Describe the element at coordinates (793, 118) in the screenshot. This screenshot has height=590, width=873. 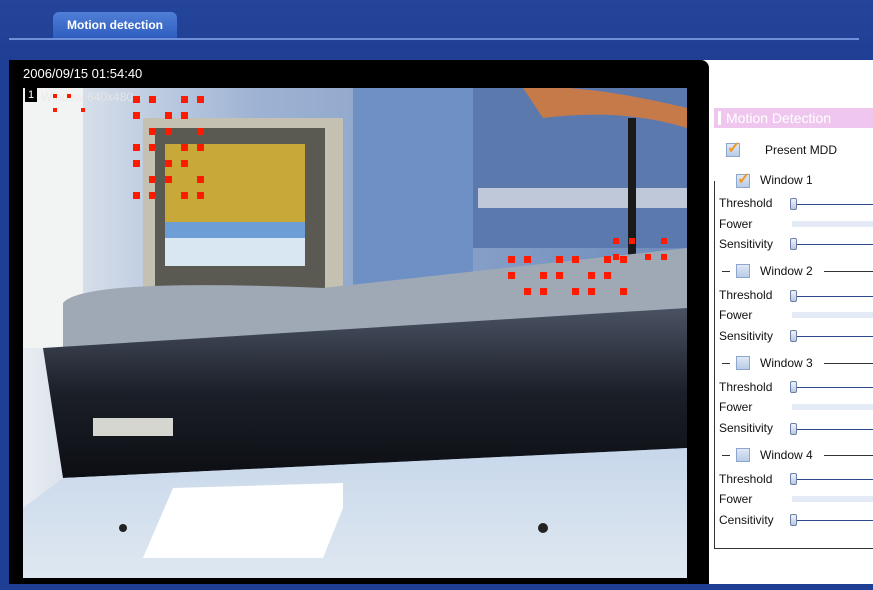
I see `panel-title: Motion Detection` at that location.